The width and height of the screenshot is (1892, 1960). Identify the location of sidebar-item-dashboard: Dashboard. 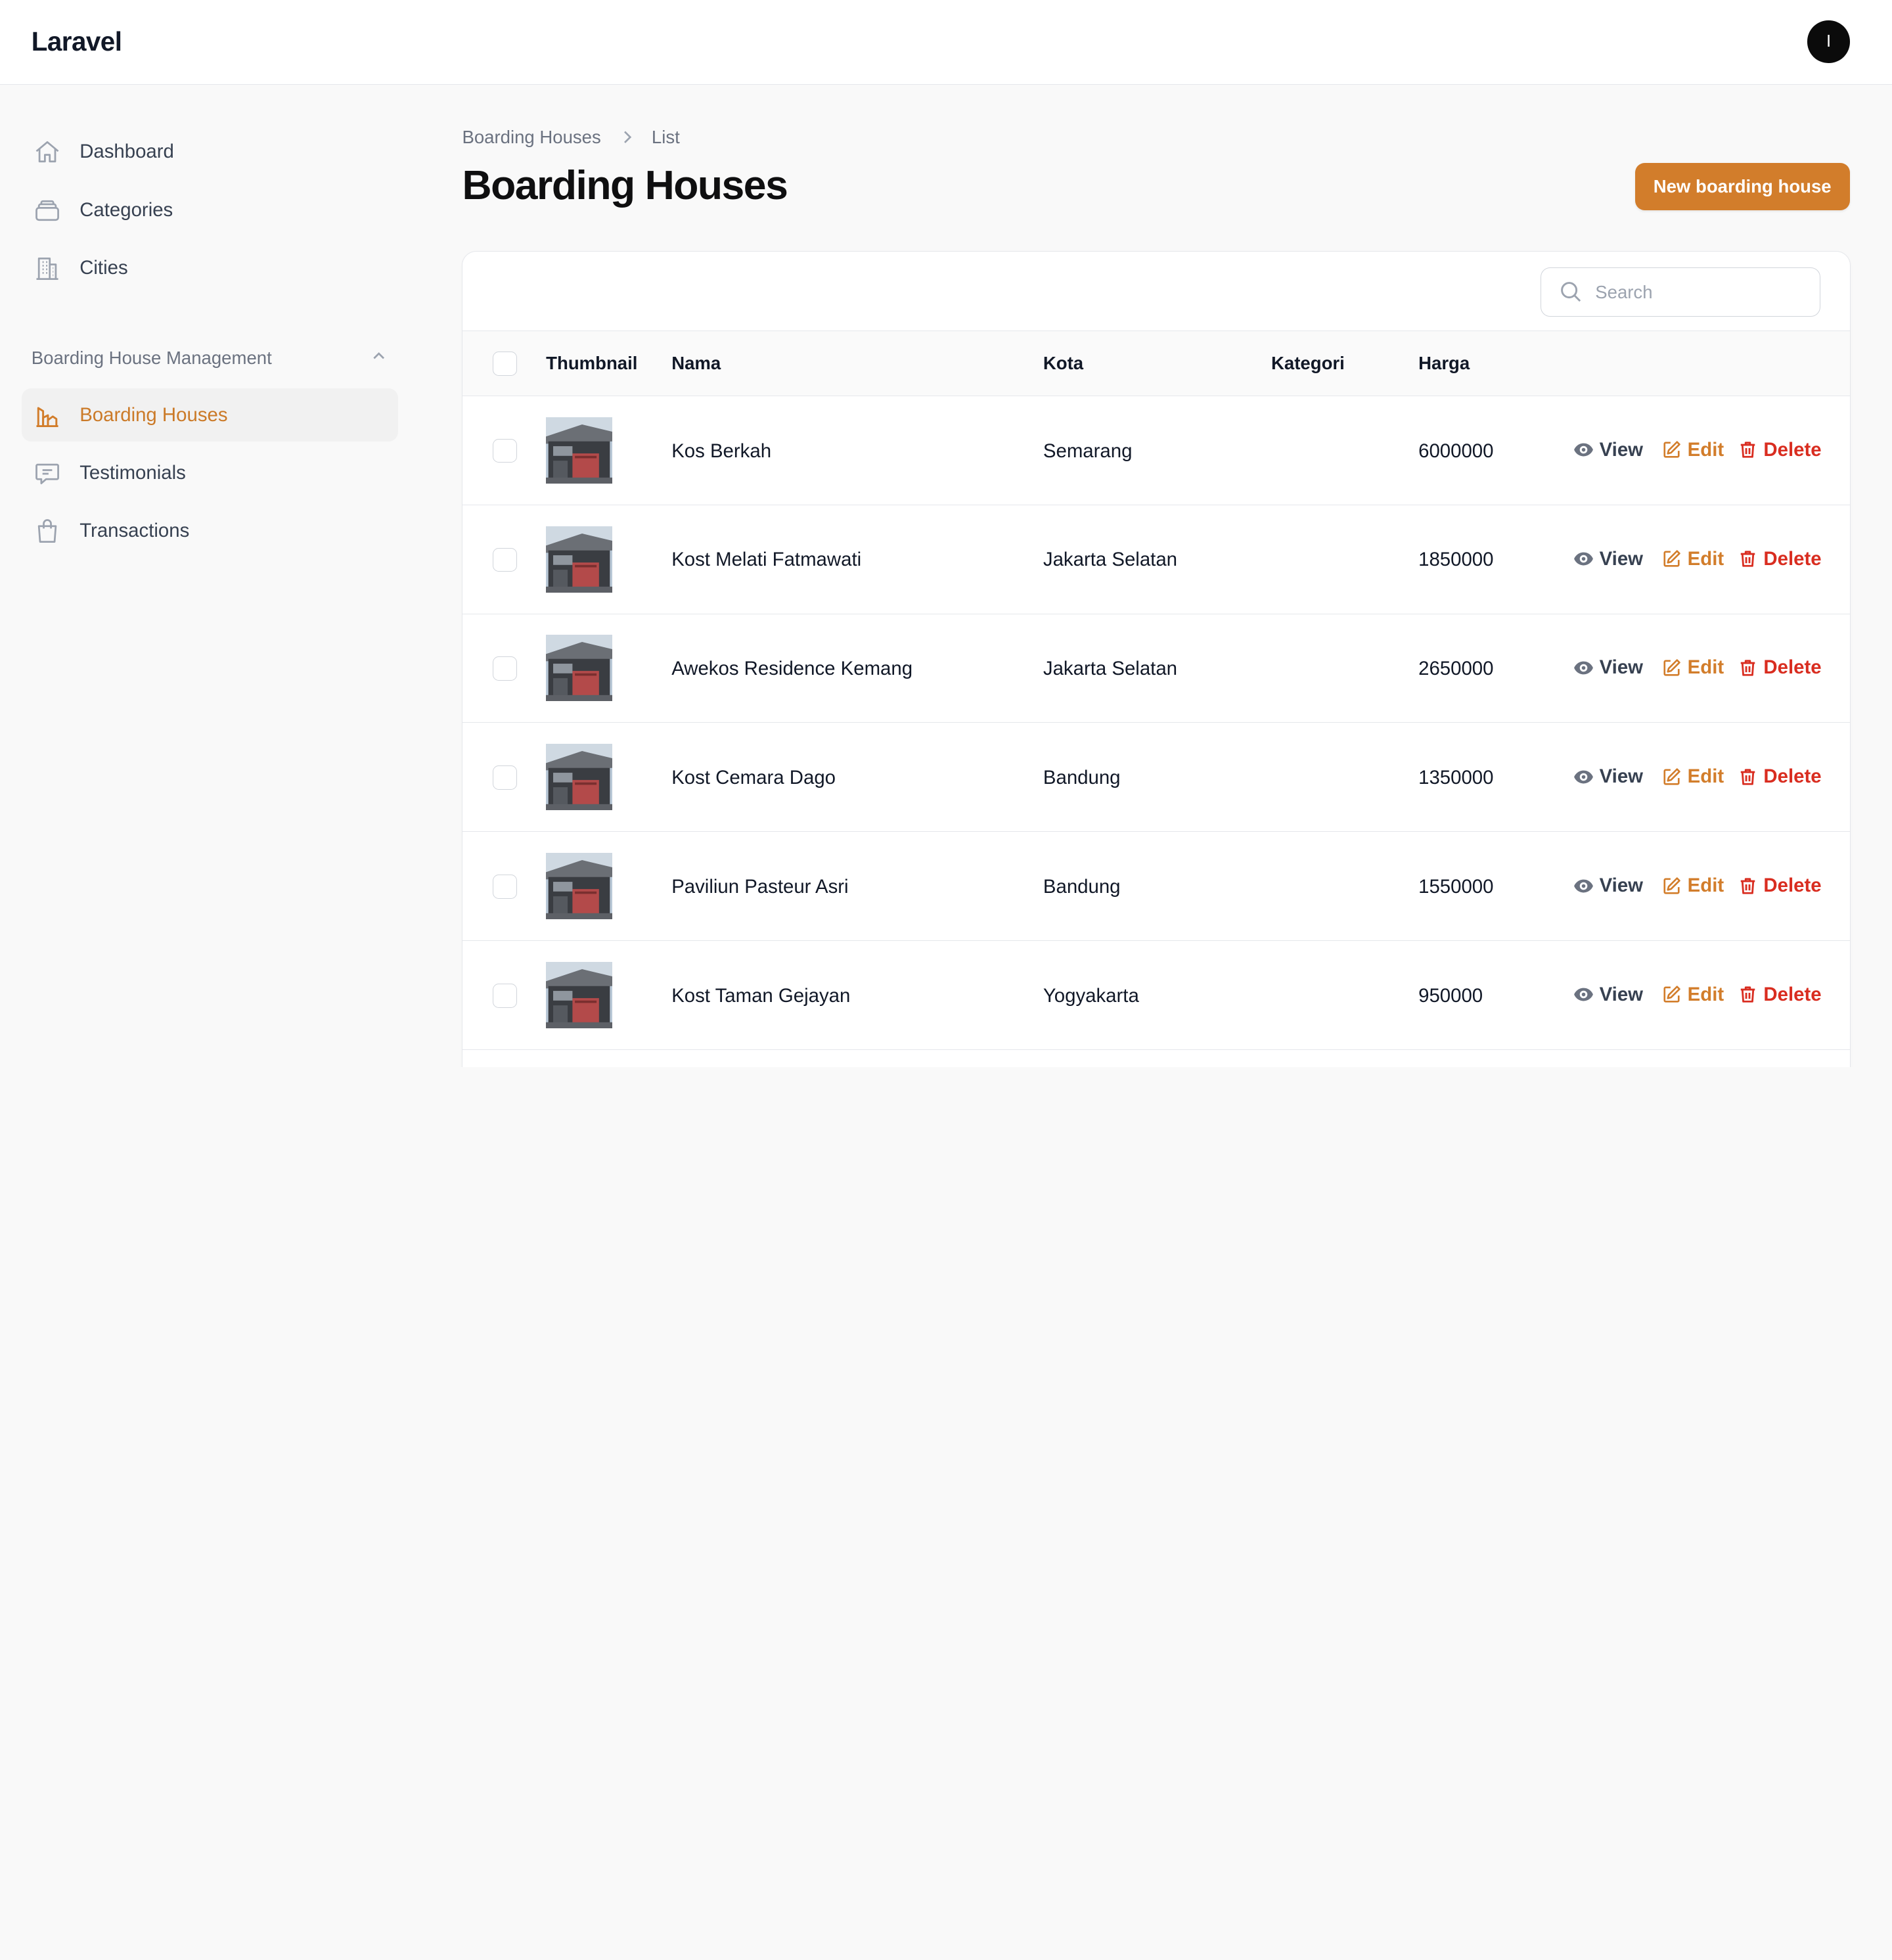
(210, 152).